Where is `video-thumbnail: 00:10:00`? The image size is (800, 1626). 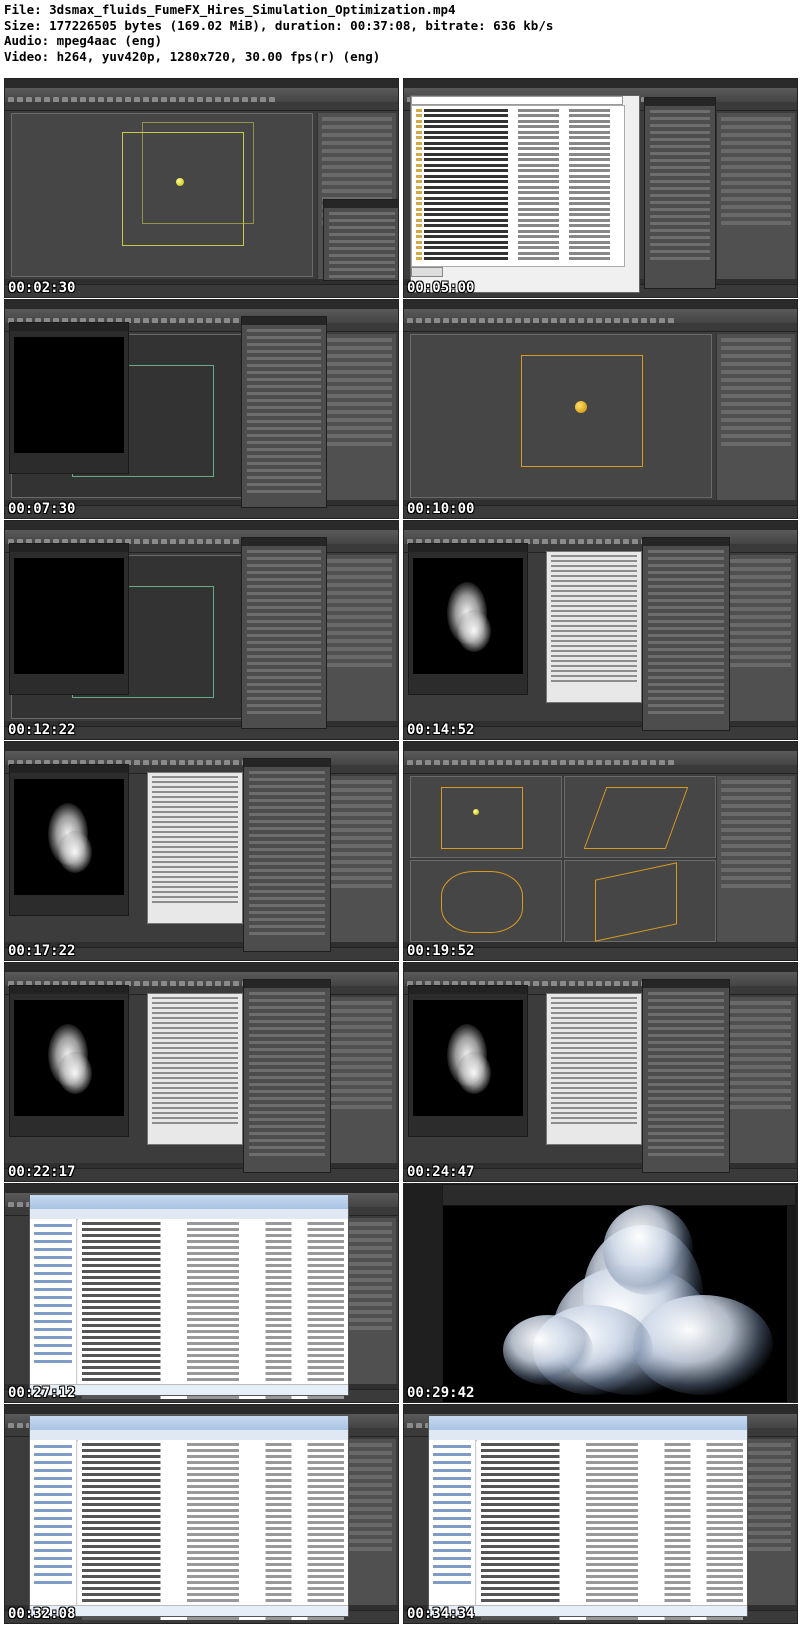
video-thumbnail: 00:10:00 is located at coordinates (600, 409).